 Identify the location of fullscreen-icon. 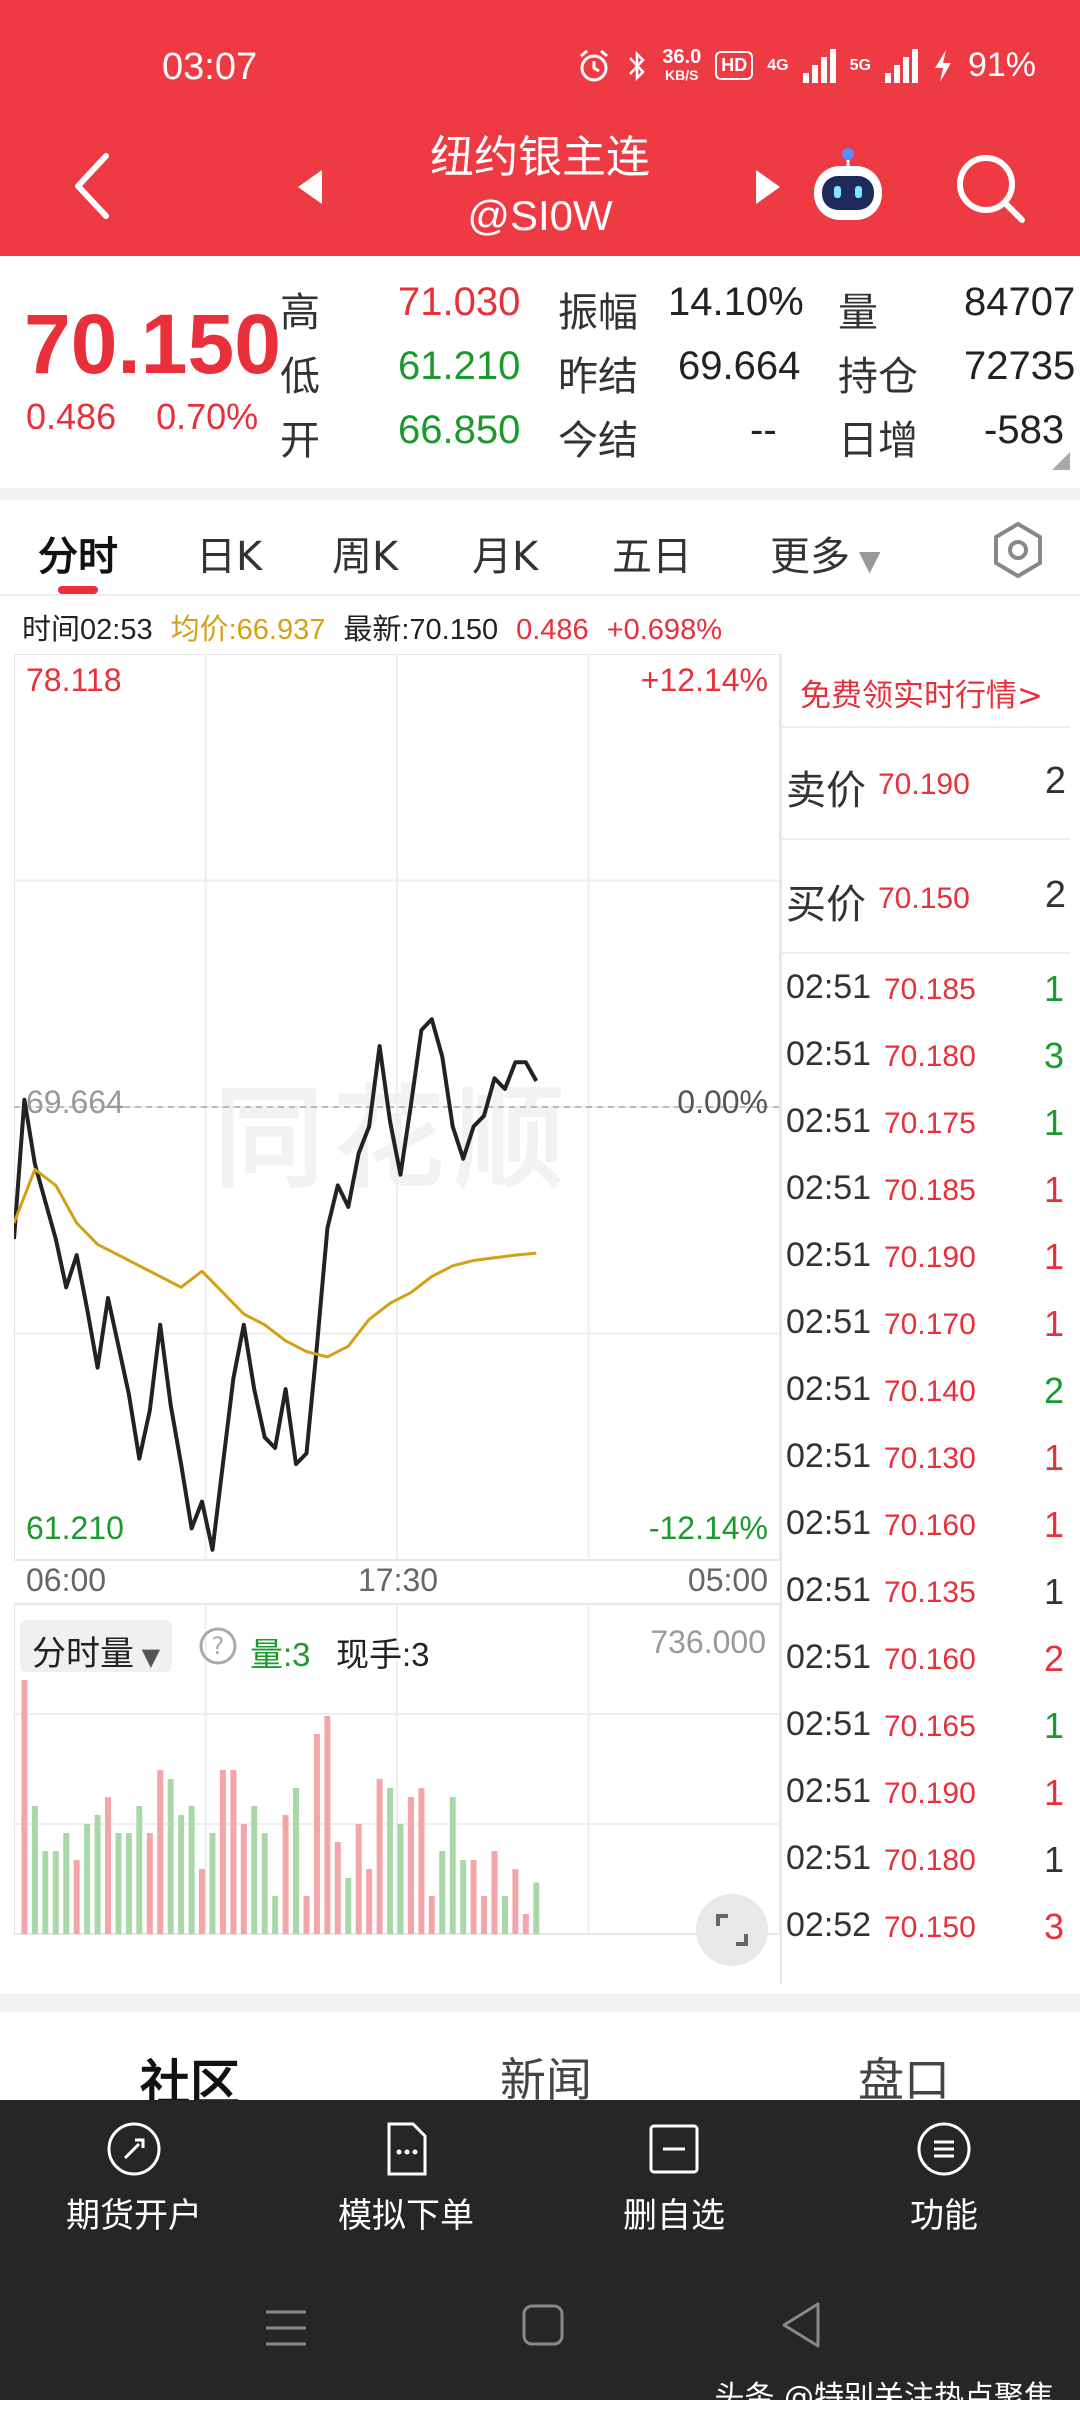
(732, 1930).